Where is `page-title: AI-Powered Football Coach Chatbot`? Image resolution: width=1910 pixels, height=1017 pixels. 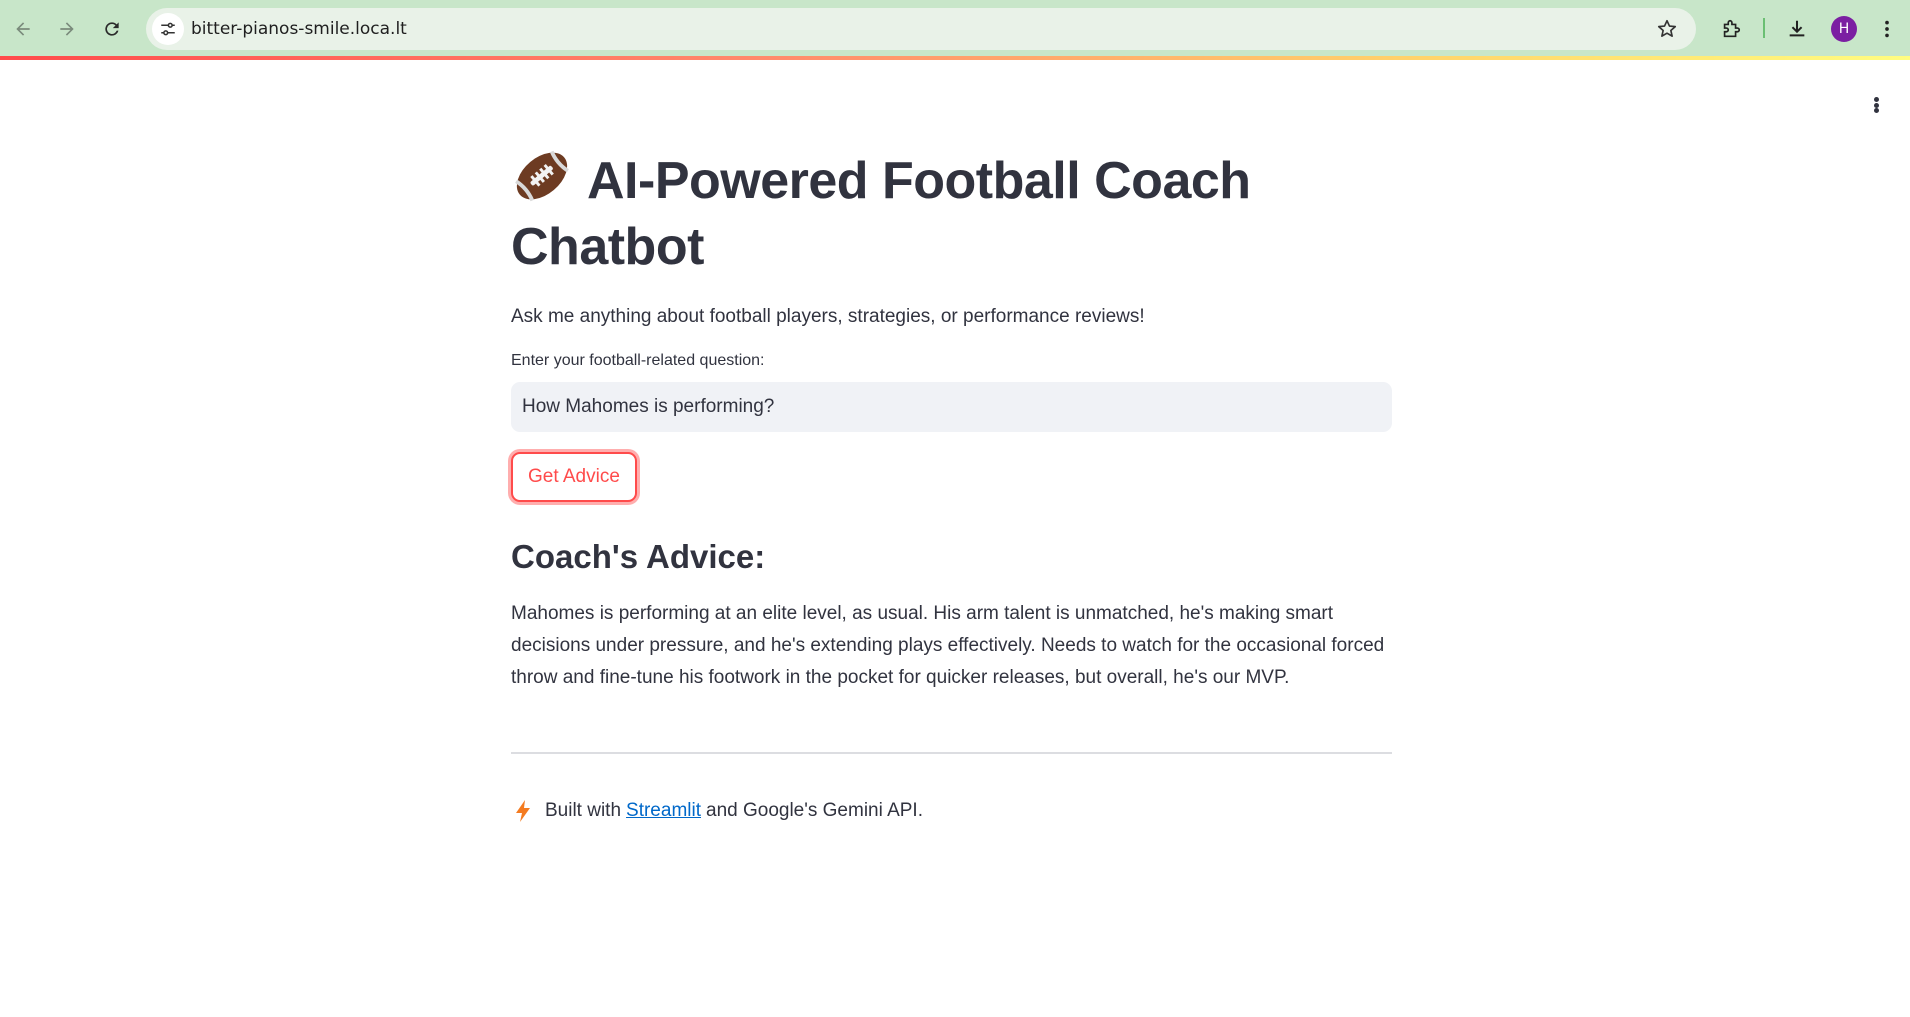 page-title: AI-Powered Football Coach Chatbot is located at coordinates (951, 214).